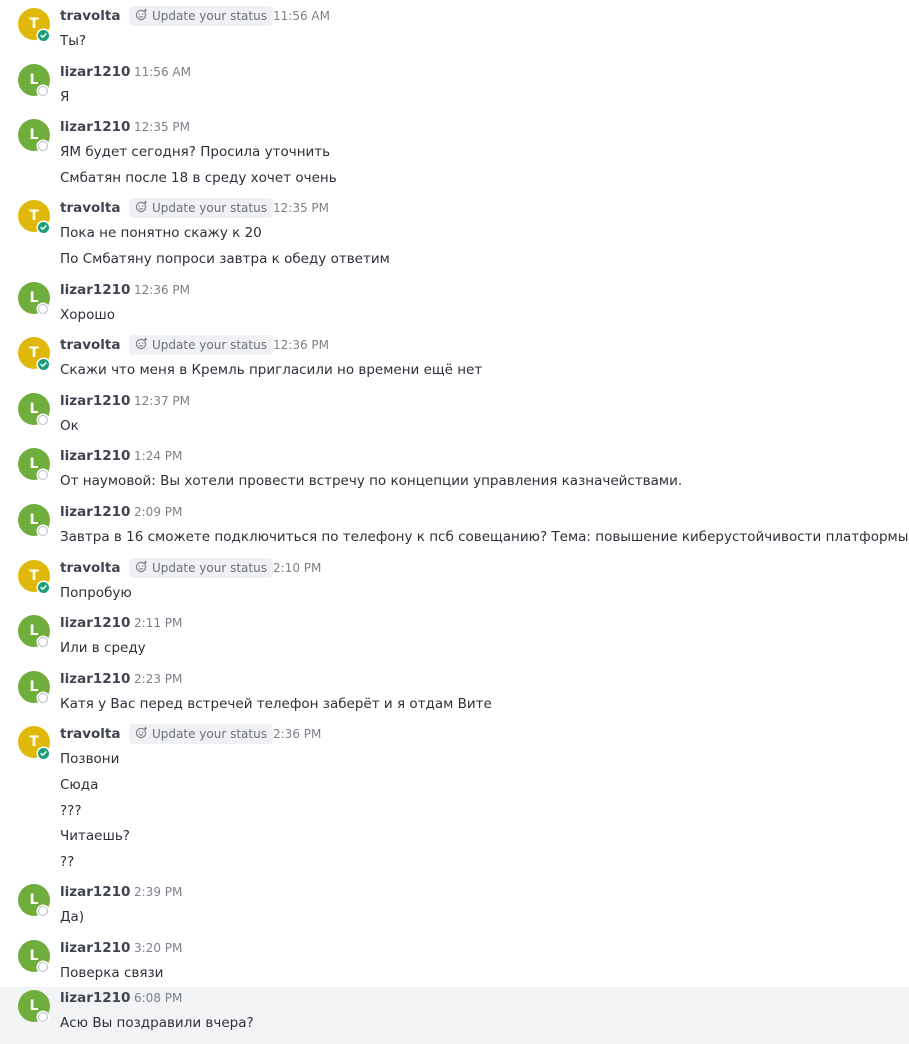 This screenshot has width=909, height=1044. What do you see at coordinates (297, 568) in the screenshot?
I see `timestamp: 2:10 PM` at bounding box center [297, 568].